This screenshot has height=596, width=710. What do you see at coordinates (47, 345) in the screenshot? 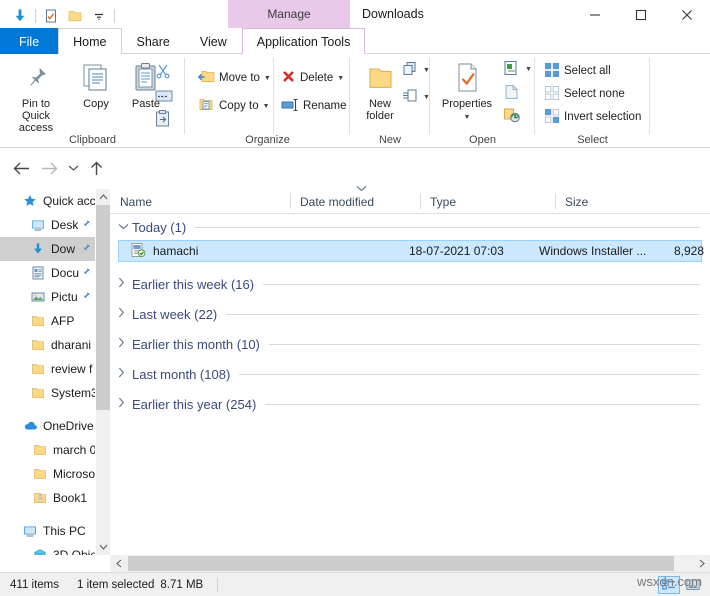
I see `sidebar-item-dharani: dharani` at bounding box center [47, 345].